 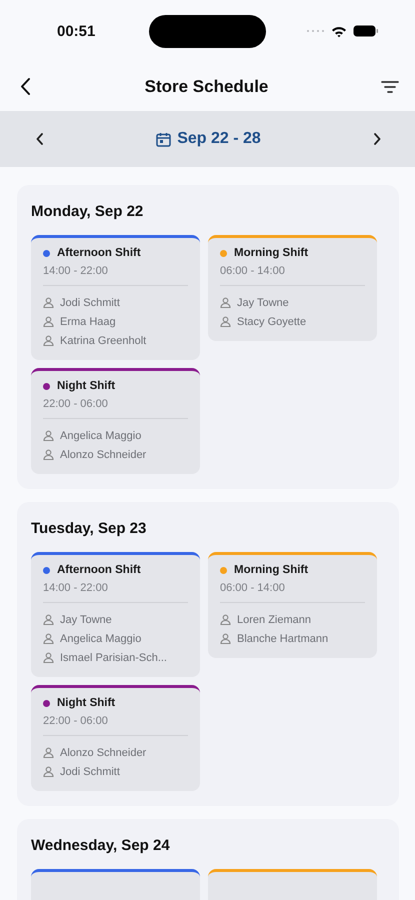 I want to click on filter-icon, so click(x=389, y=87).